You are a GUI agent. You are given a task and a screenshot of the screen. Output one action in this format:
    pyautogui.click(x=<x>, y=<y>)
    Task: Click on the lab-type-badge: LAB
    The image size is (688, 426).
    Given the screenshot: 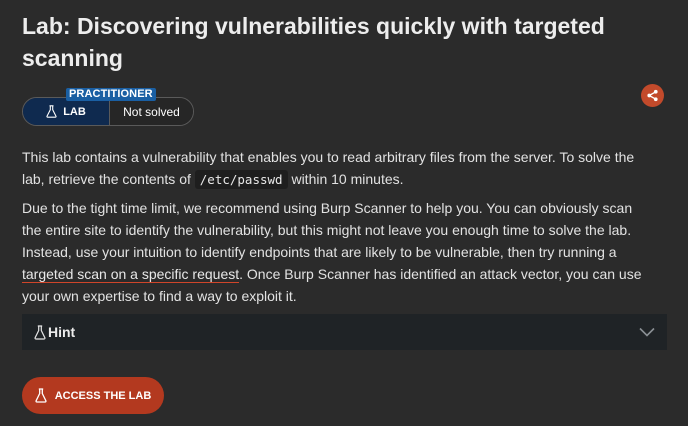 What is the action you would take?
    pyautogui.click(x=66, y=111)
    